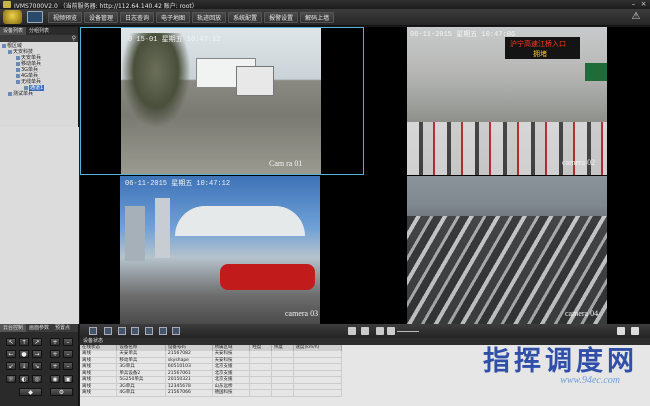  I want to click on ptz-left-button: ←, so click(11, 354).